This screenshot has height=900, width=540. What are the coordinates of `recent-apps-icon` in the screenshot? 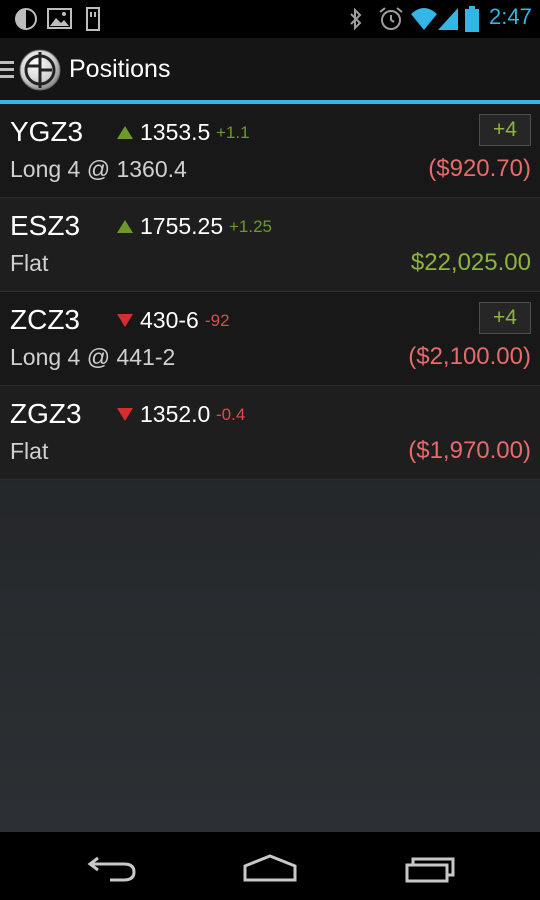 It's located at (431, 871).